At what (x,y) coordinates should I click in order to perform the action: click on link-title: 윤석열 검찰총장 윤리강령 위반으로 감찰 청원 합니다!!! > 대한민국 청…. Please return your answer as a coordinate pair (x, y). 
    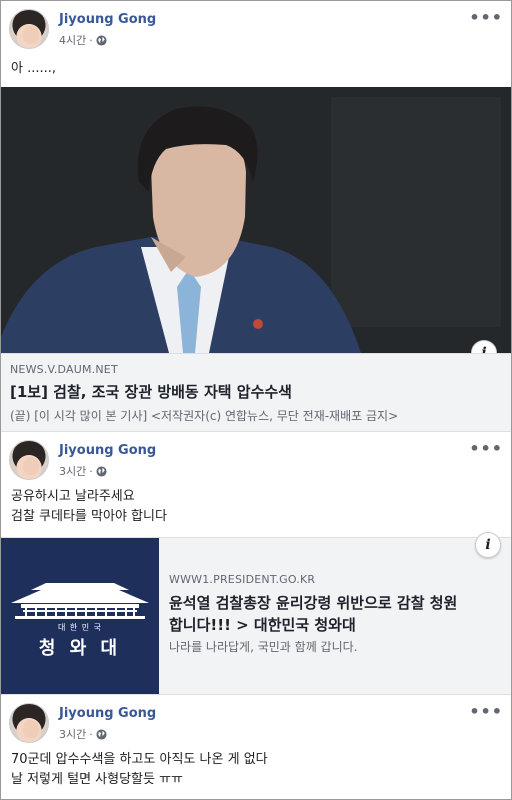
    Looking at the image, I should click on (334, 614).